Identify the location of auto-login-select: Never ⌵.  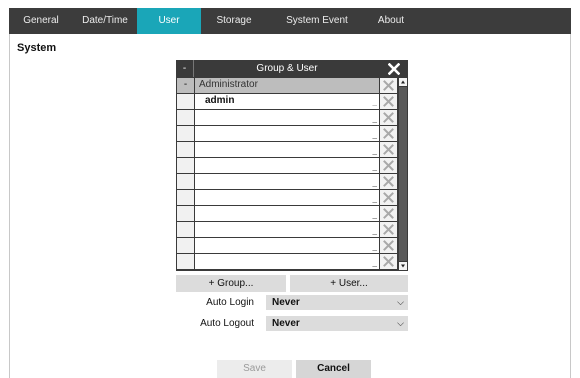
(337, 302).